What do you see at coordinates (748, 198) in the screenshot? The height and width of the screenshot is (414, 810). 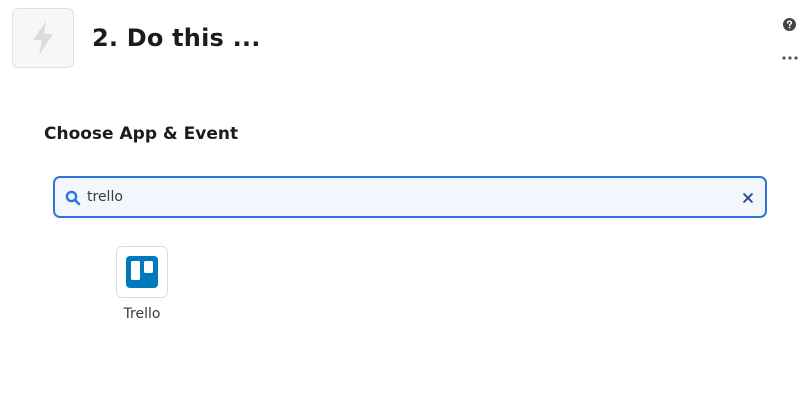 I see `close-icon` at bounding box center [748, 198].